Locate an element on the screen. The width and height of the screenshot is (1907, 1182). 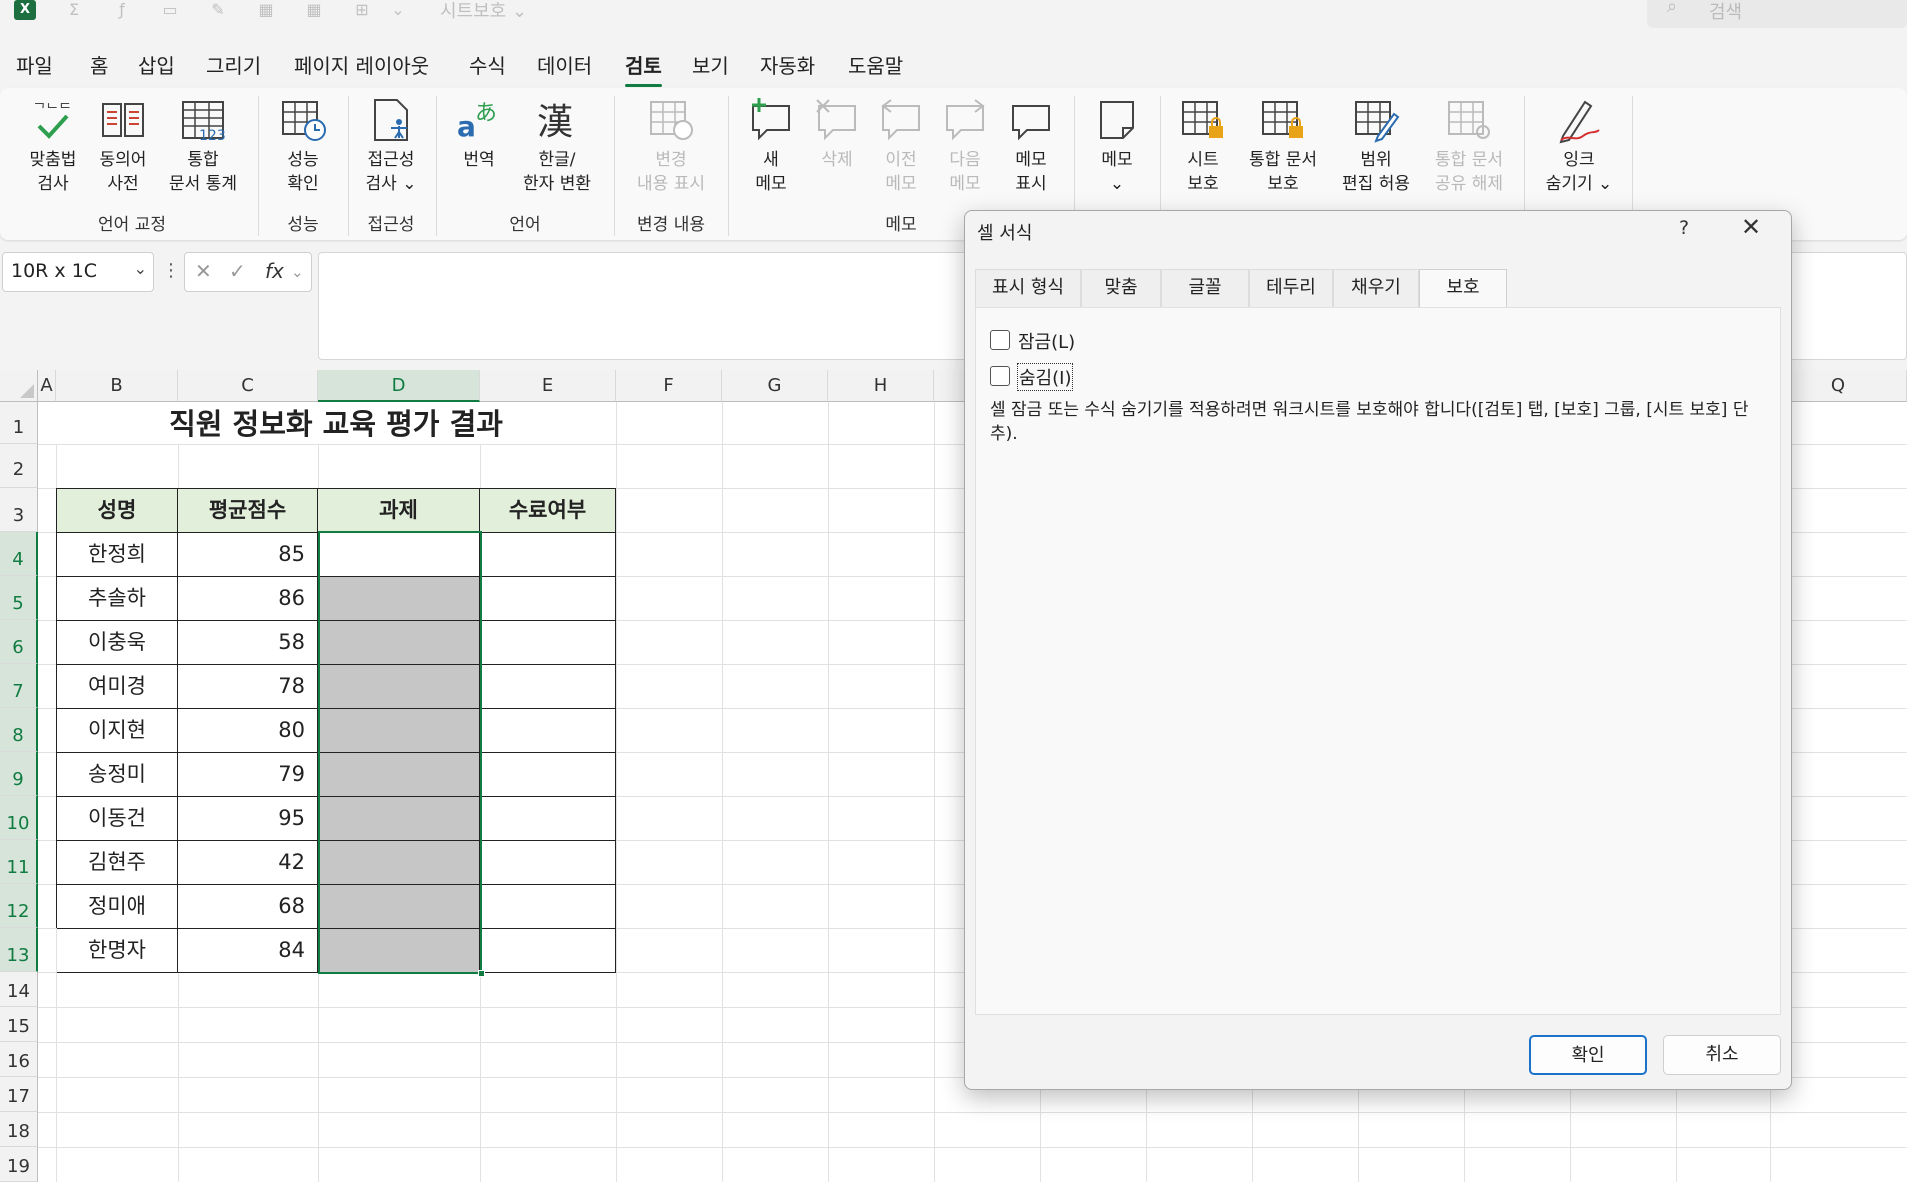
previous-comment-button: 이전 메모 is located at coordinates (901, 146).